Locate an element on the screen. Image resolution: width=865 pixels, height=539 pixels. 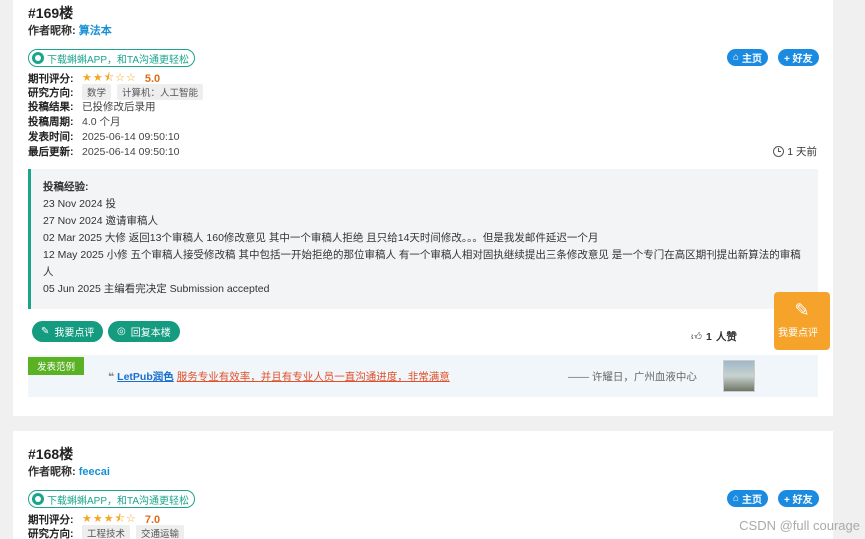
posted-label: 发表时间: is located at coordinates (51, 137).